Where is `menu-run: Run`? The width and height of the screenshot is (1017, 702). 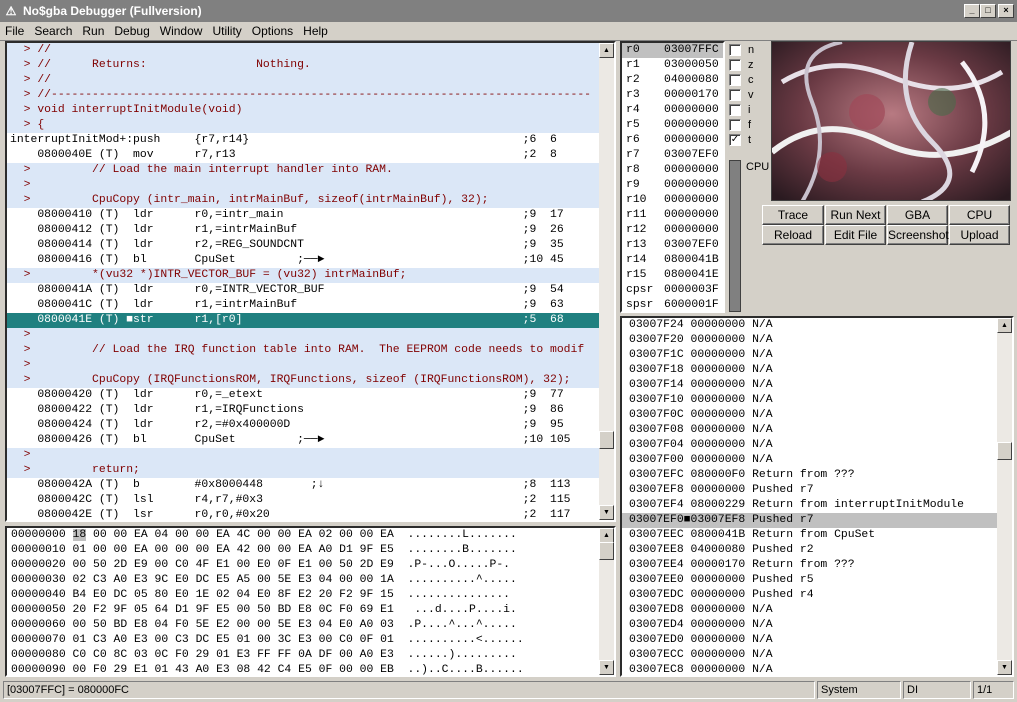 menu-run: Run is located at coordinates (93, 31).